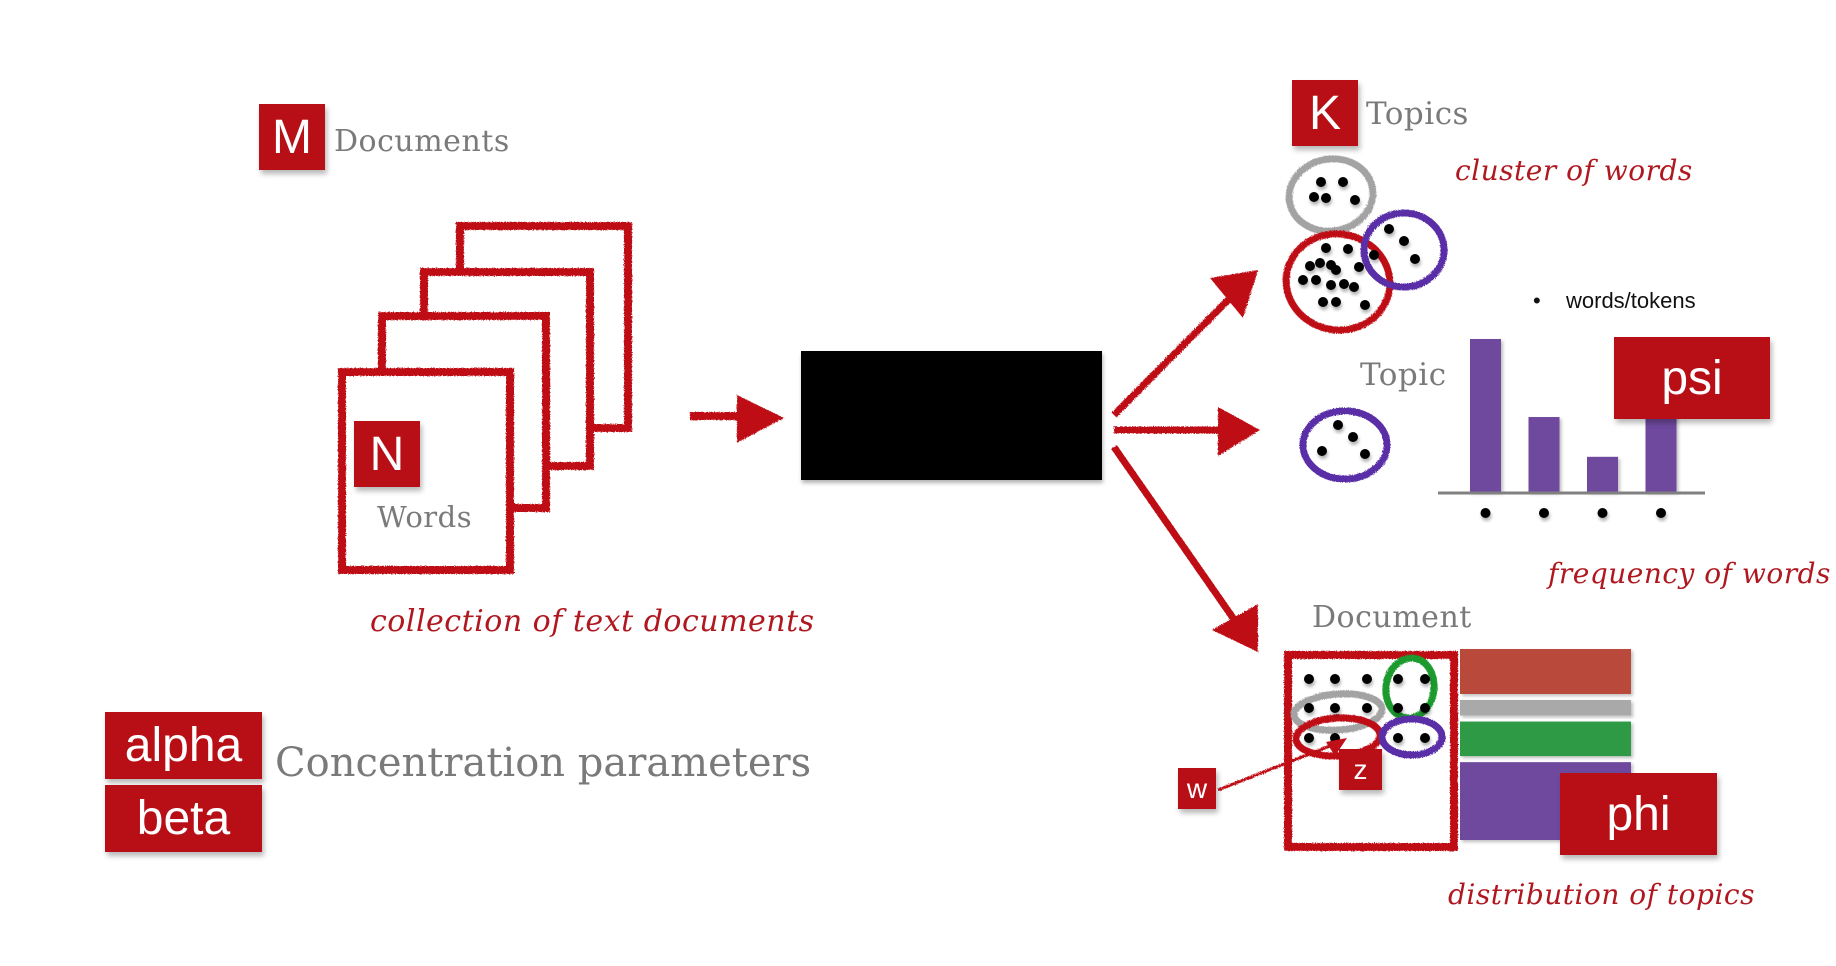  I want to click on phi-symbol: phi, so click(1638, 814).